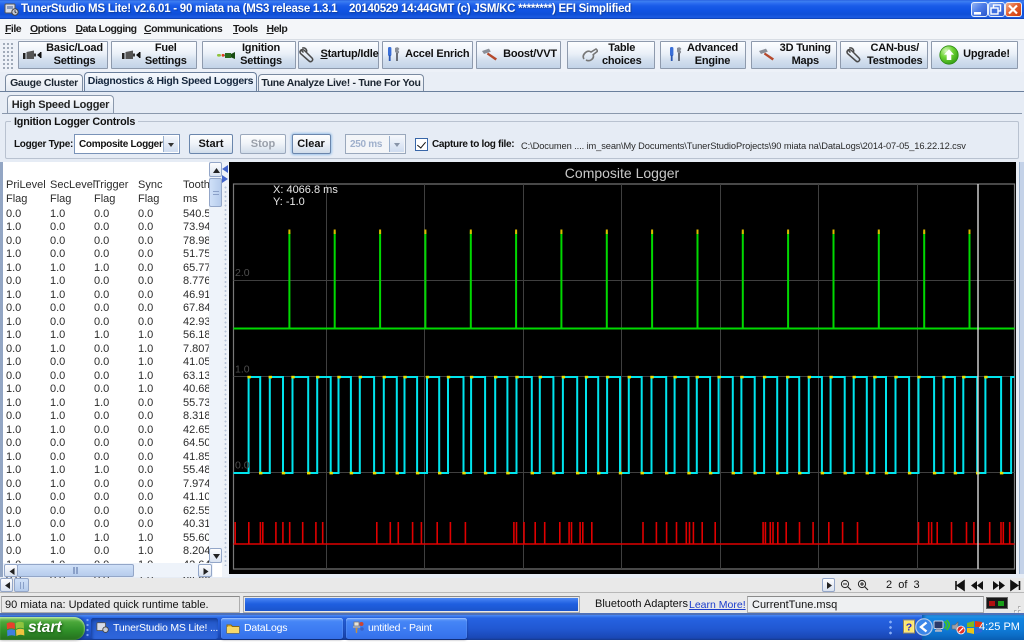 The width and height of the screenshot is (1024, 642). What do you see at coordinates (289, 202) in the screenshot?
I see `svg-text: Y: -1.0` at bounding box center [289, 202].